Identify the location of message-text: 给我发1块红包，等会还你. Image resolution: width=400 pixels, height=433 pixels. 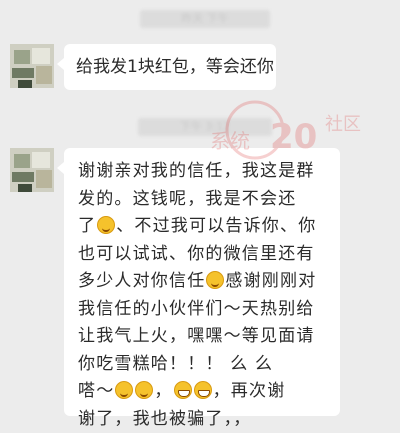
(175, 67).